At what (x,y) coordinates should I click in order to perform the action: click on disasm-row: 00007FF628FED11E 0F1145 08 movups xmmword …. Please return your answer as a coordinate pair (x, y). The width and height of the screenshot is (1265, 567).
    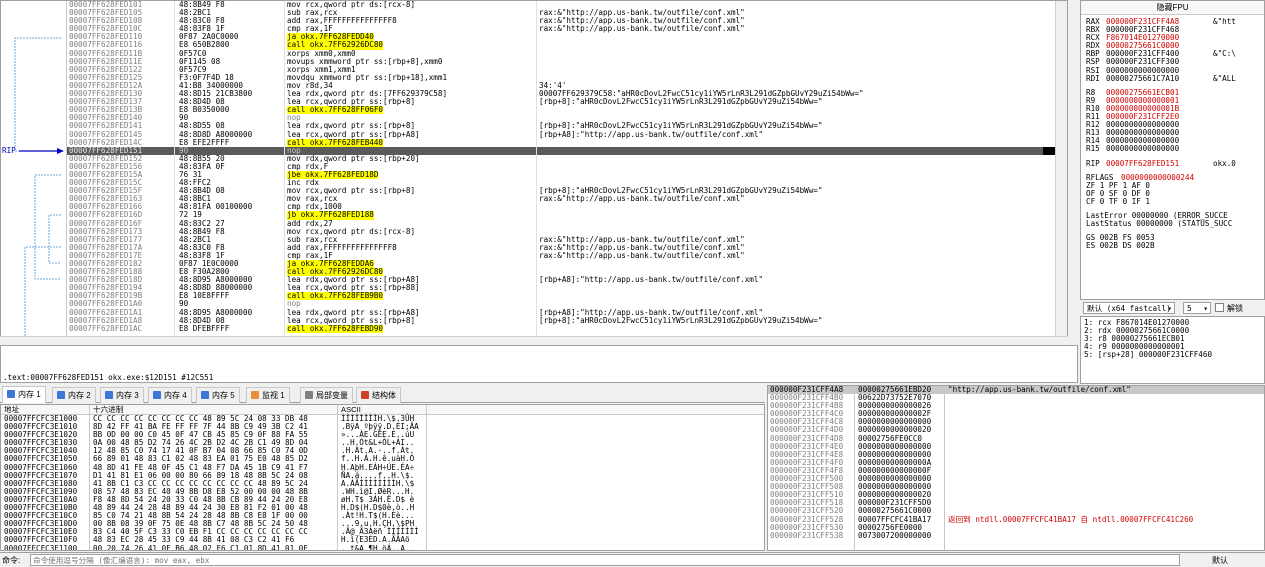
    Looking at the image, I should click on (561, 61).